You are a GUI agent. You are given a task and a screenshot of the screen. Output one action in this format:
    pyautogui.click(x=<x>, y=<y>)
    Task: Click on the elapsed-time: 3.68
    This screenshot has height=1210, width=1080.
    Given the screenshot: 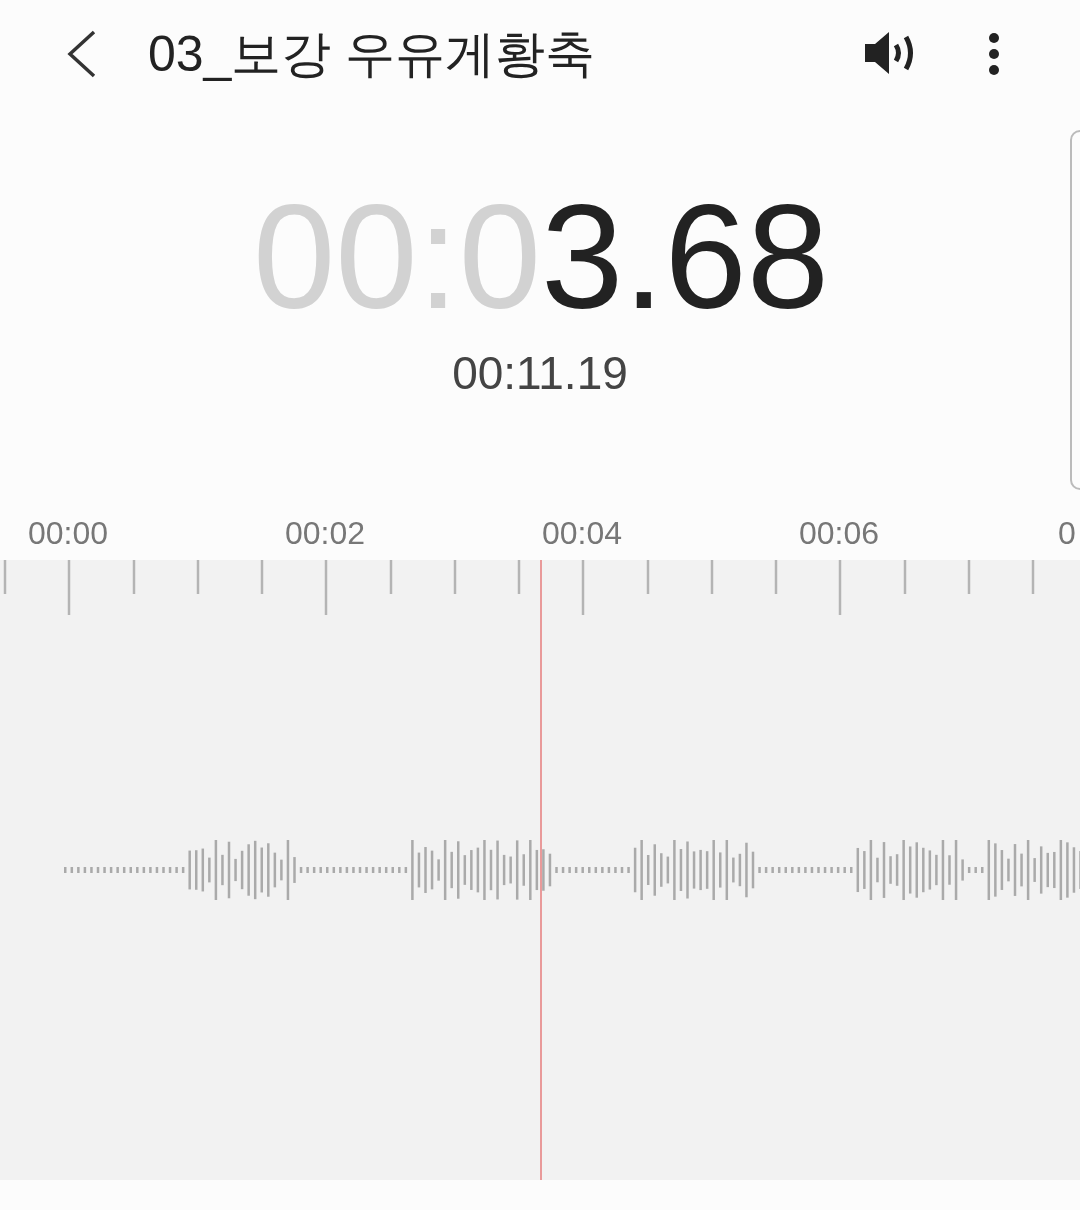 What is the action you would take?
    pyautogui.click(x=685, y=257)
    